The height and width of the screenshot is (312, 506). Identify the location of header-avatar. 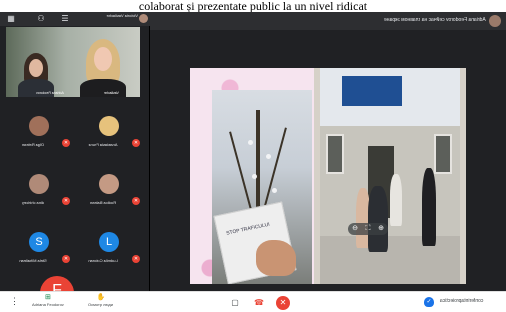
(143, 18).